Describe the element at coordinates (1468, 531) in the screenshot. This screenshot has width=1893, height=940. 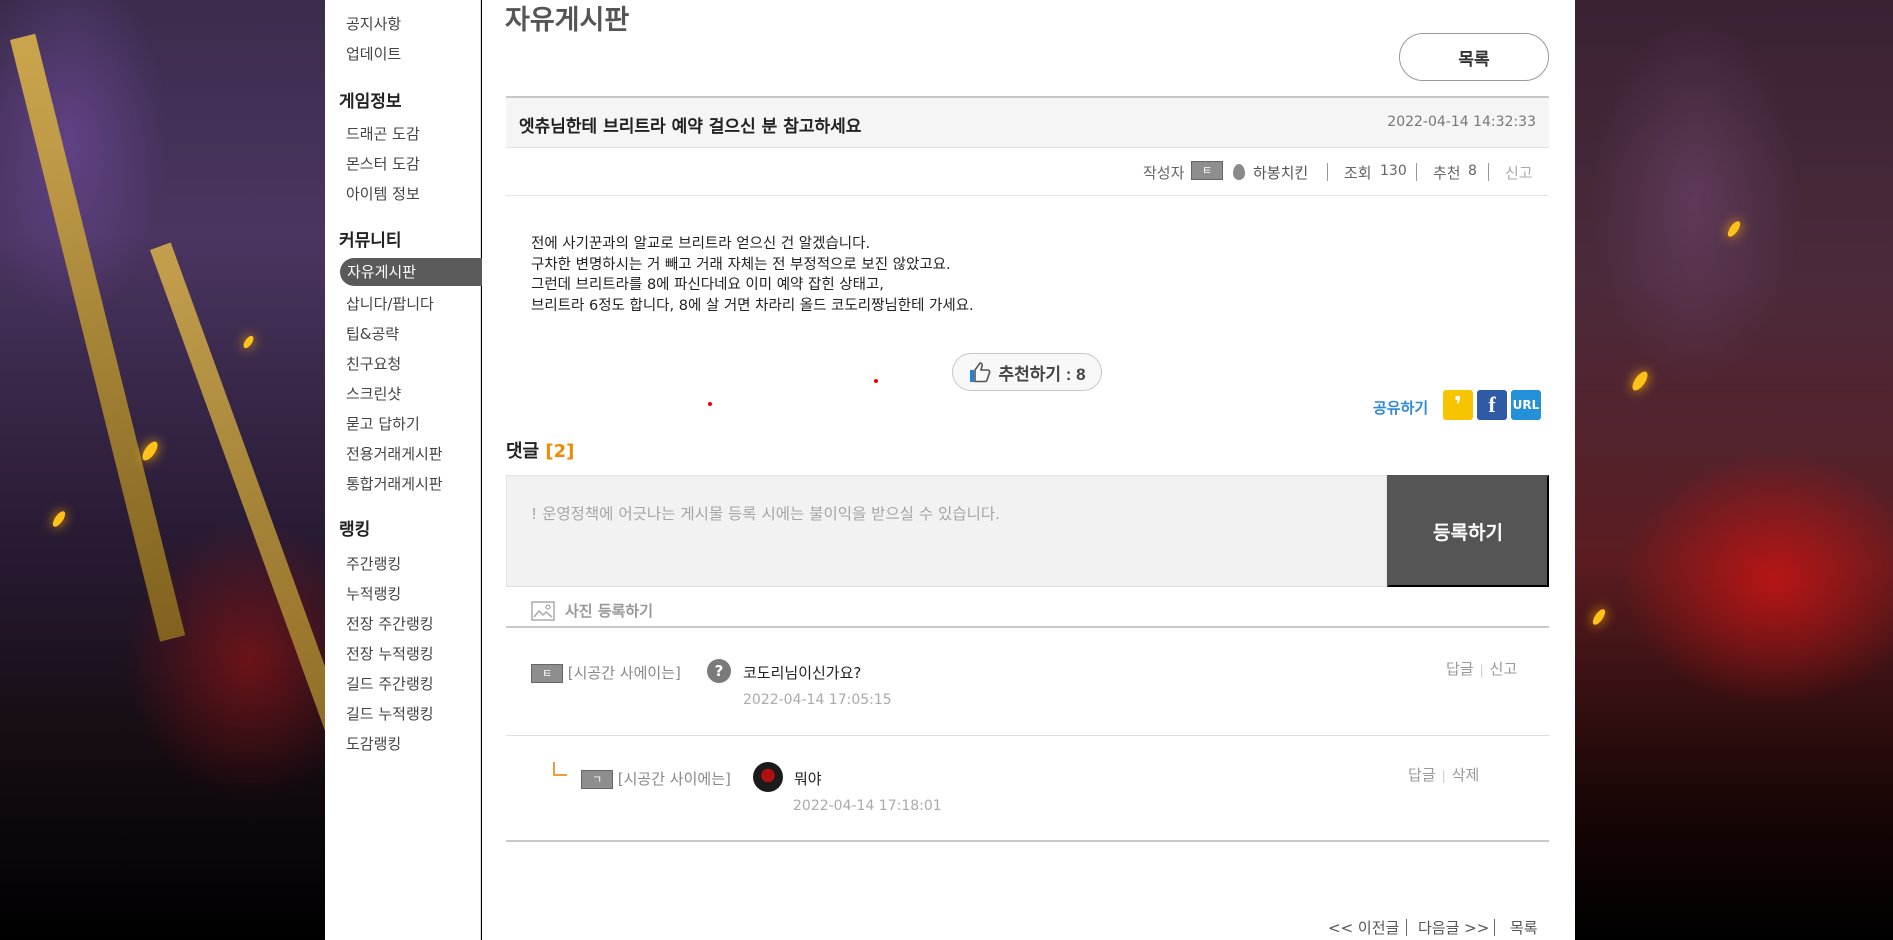
I see `submit-comment-button: 등록하기` at that location.